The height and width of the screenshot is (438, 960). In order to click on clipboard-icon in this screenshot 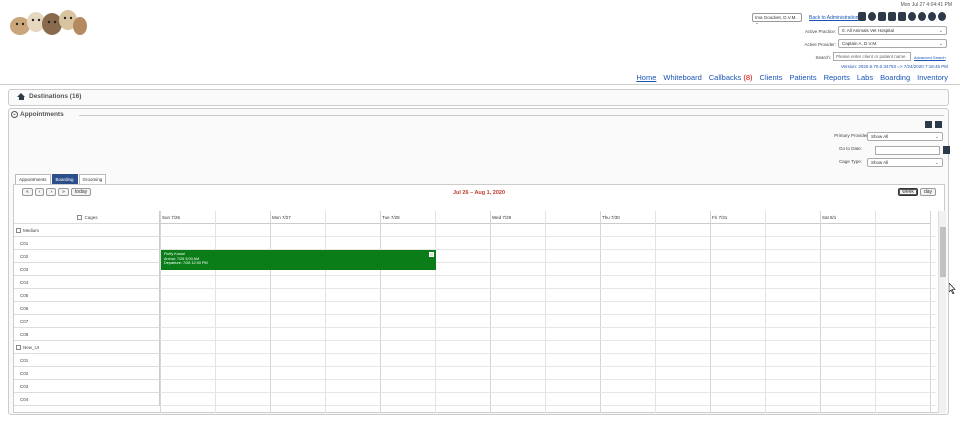, I will do `click(892, 16)`.